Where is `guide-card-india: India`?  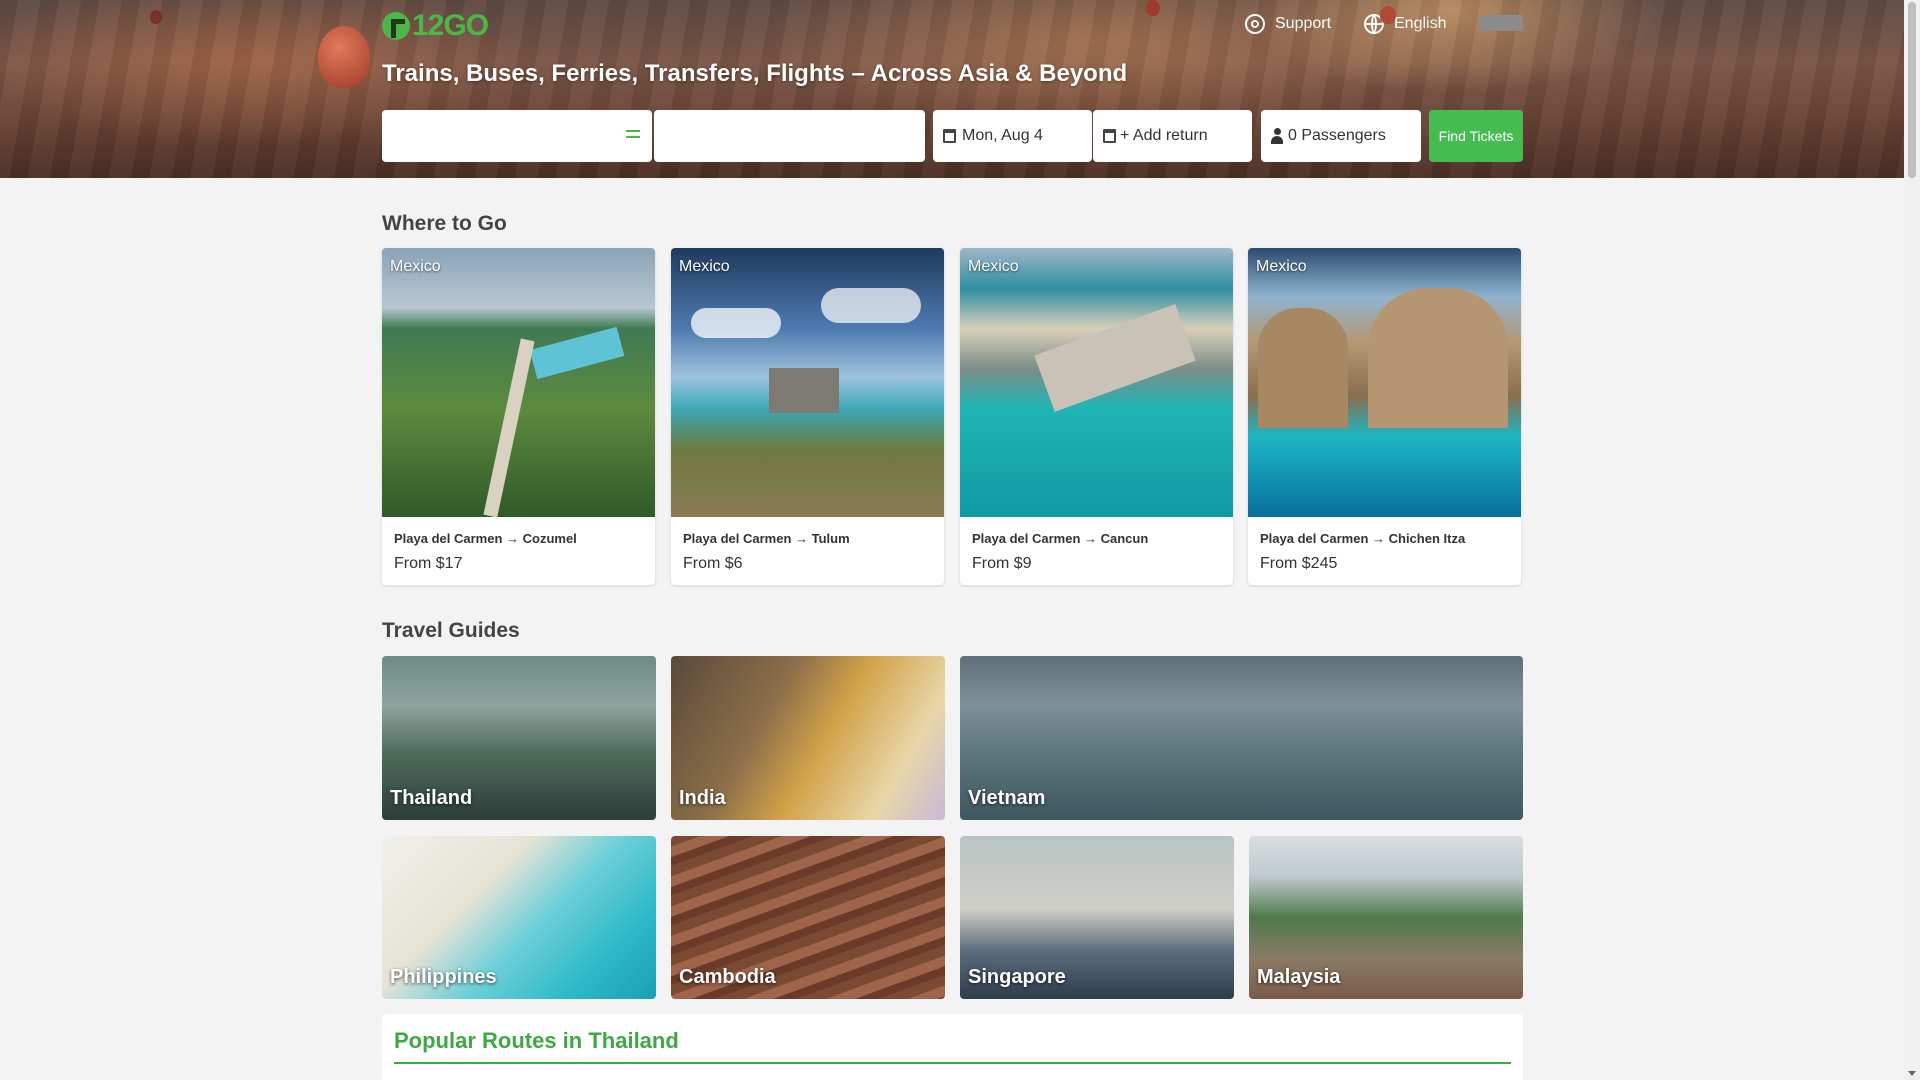
guide-card-india: India is located at coordinates (808, 738).